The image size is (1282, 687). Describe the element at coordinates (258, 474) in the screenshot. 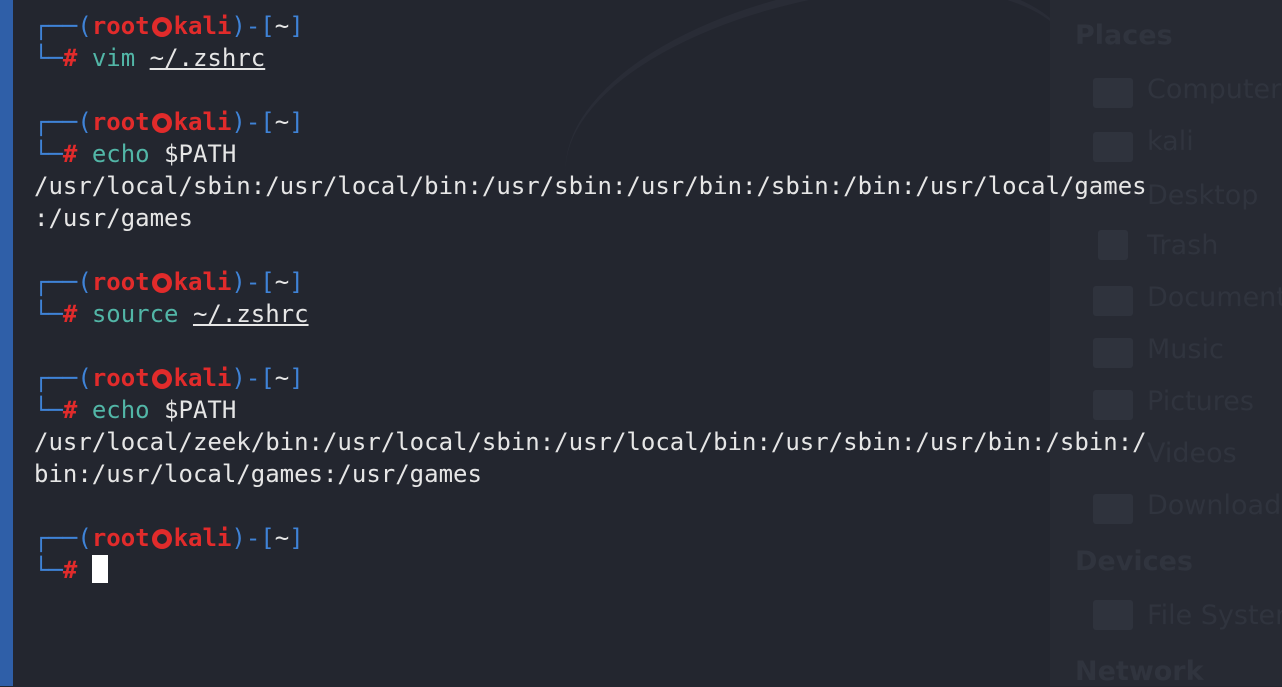

I see `output-line: bin:/usr/local/games:/usr/games` at that location.